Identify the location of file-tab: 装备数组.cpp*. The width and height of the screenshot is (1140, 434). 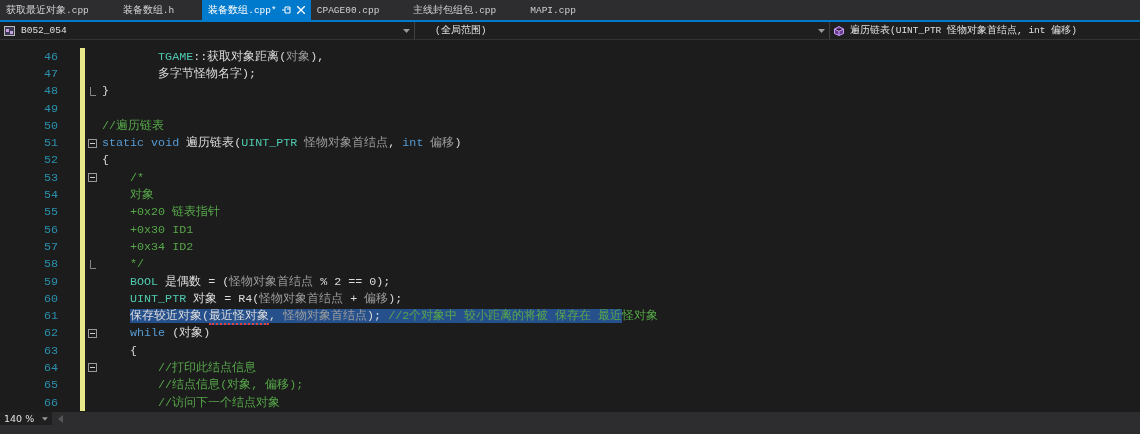
(256, 10).